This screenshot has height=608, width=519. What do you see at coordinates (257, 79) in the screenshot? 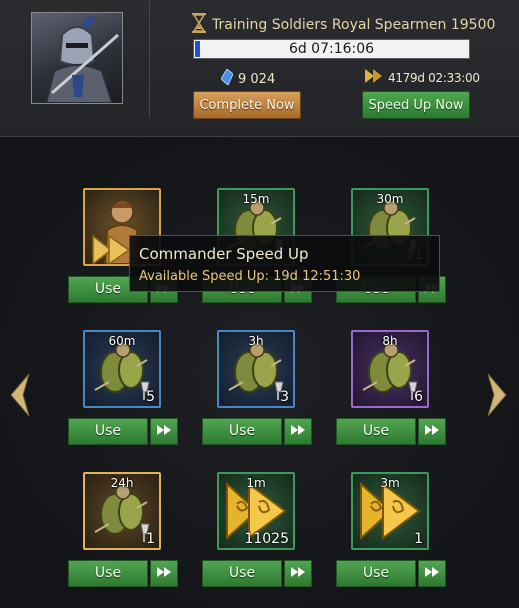
I see `gem-count: 9 024` at bounding box center [257, 79].